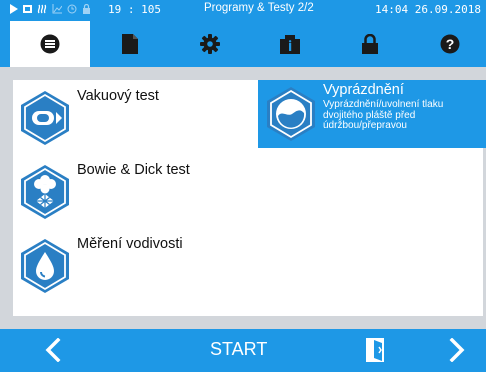 The image size is (486, 372). What do you see at coordinates (291, 114) in the screenshot?
I see `drain-icon` at bounding box center [291, 114].